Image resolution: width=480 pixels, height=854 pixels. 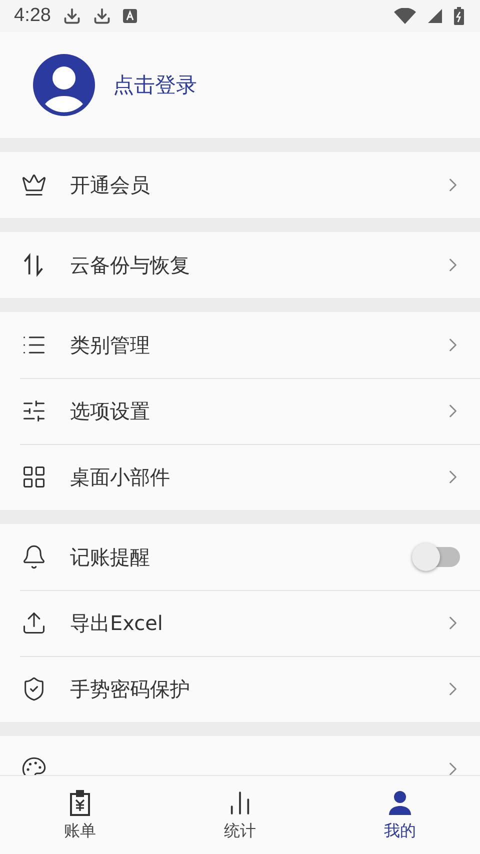 I want to click on signal-icon, so click(x=435, y=16).